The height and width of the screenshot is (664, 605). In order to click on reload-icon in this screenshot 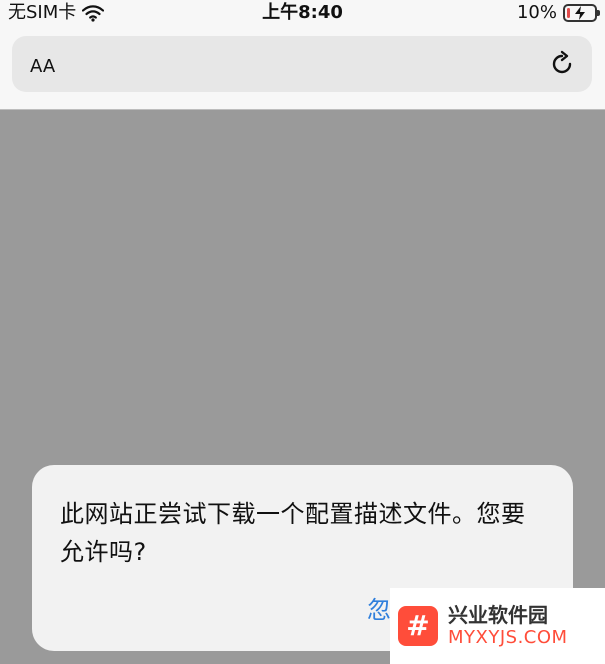, I will do `click(562, 62)`.